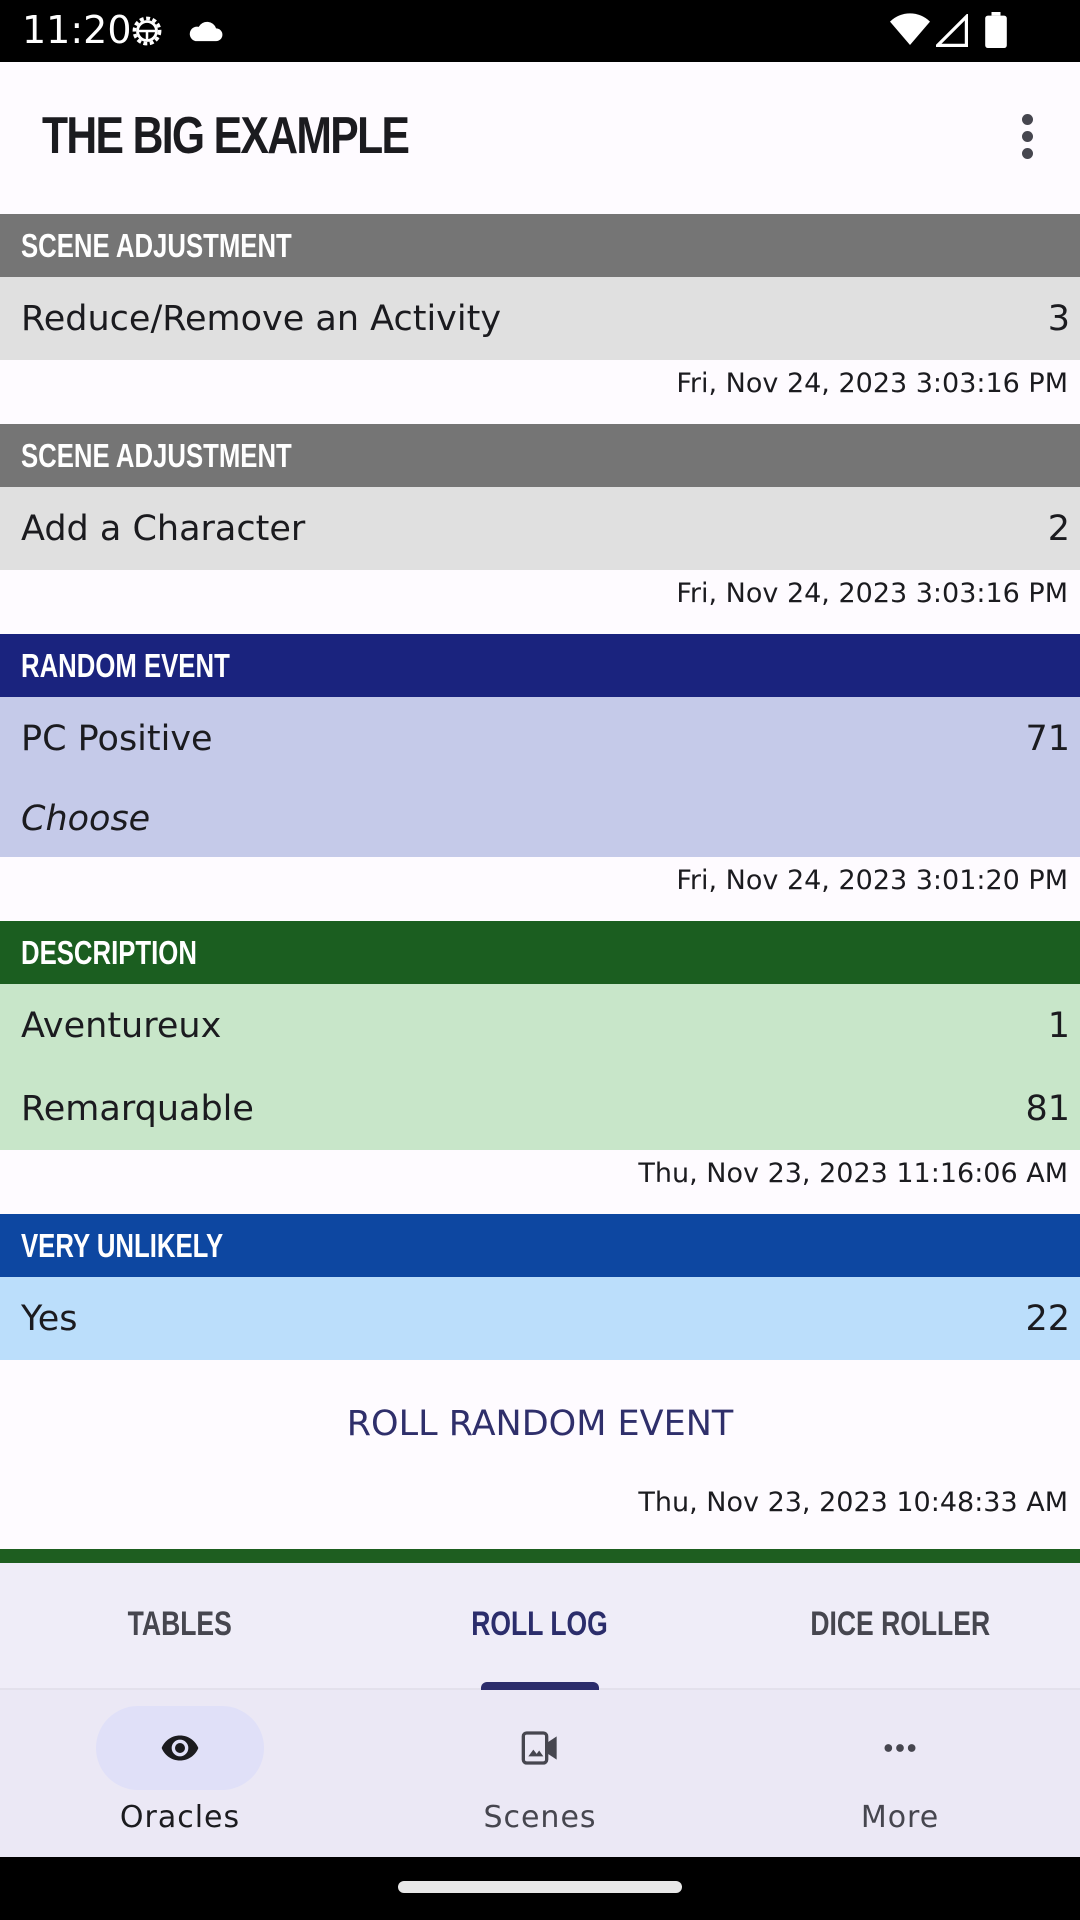 This screenshot has height=1920, width=1080. Describe the element at coordinates (117, 738) in the screenshot. I see `result-label: PC Positive` at that location.